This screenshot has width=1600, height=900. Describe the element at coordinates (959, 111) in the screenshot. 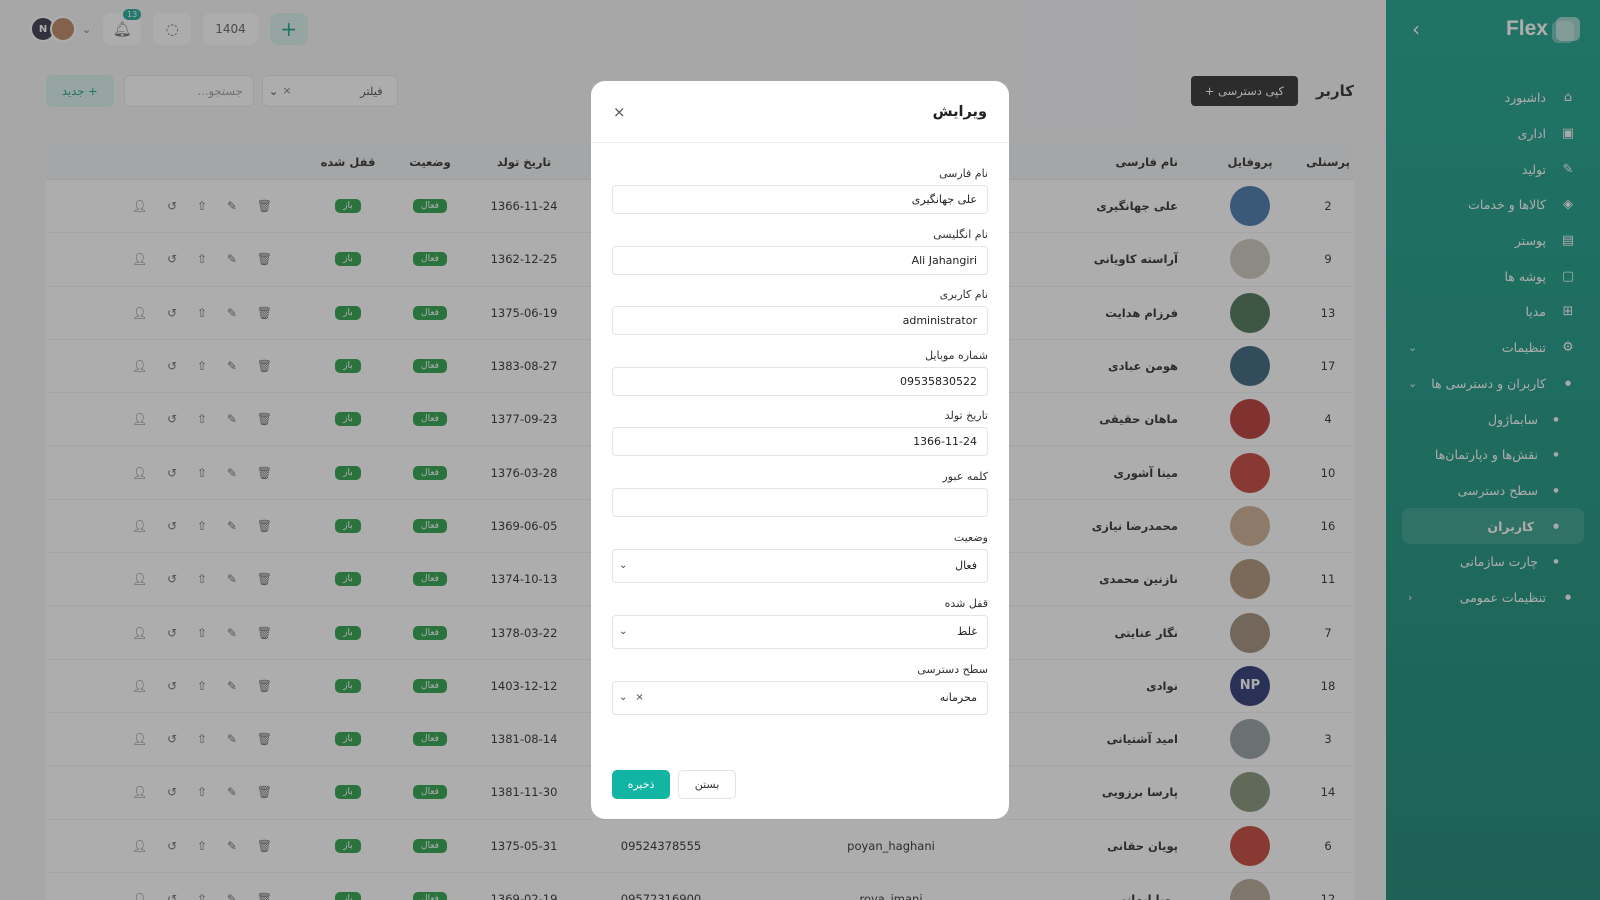

I see `dialog-title: ویرایش` at that location.